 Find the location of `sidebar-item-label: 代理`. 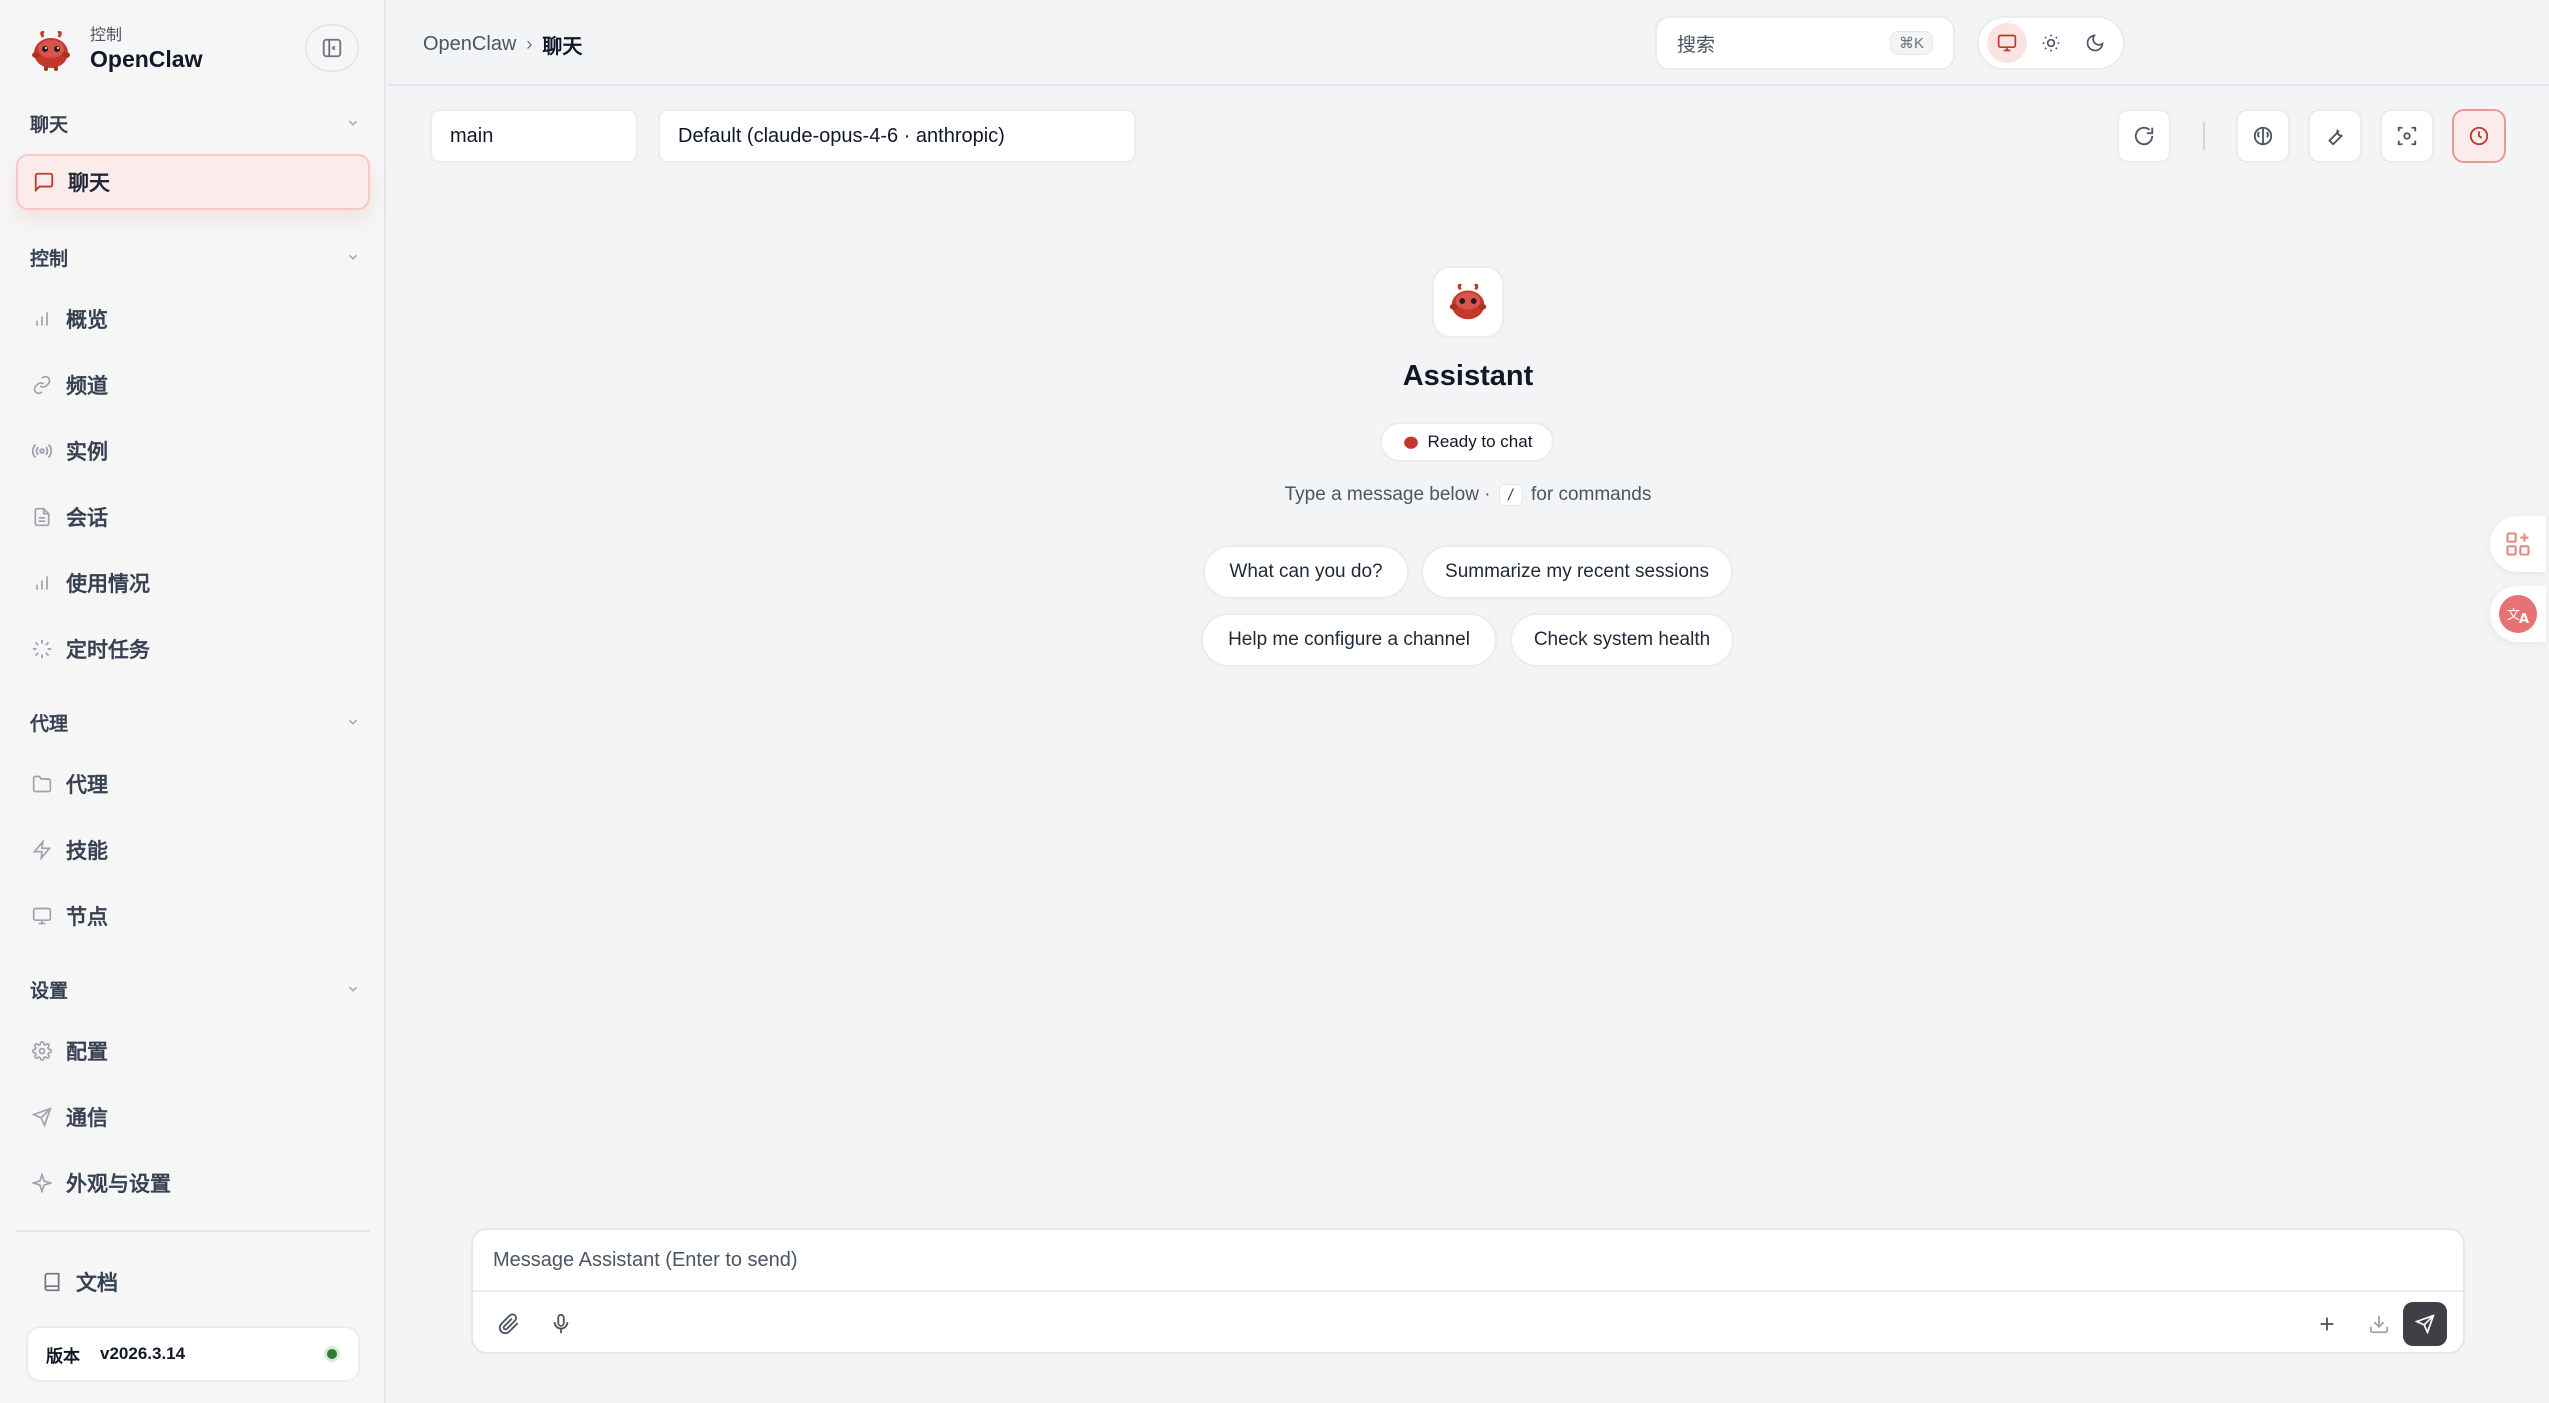

sidebar-item-label: 代理 is located at coordinates (87, 785).